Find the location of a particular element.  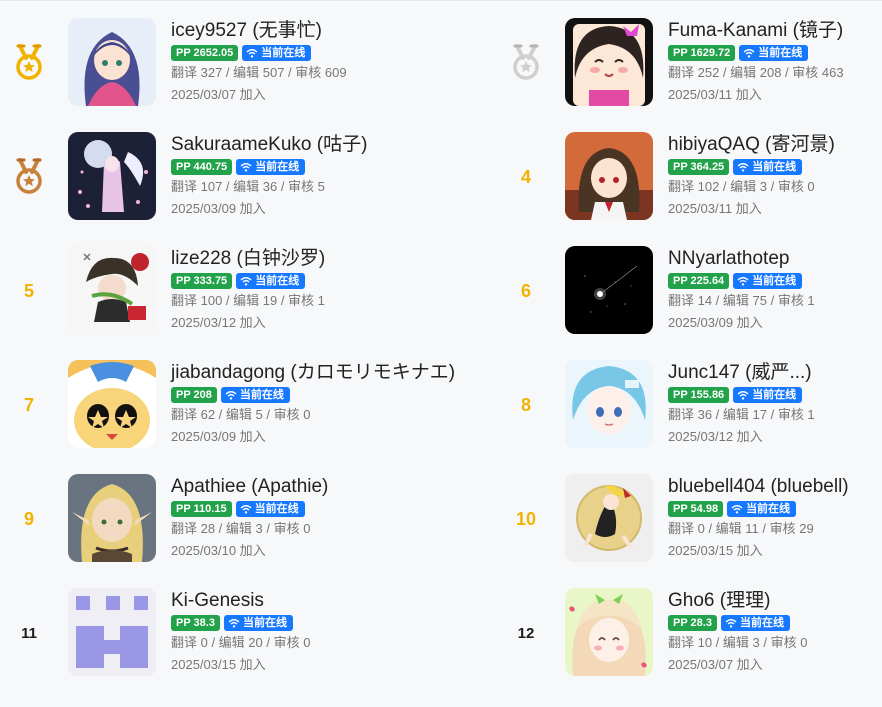

bronze-medal-icon is located at coordinates (29, 177).